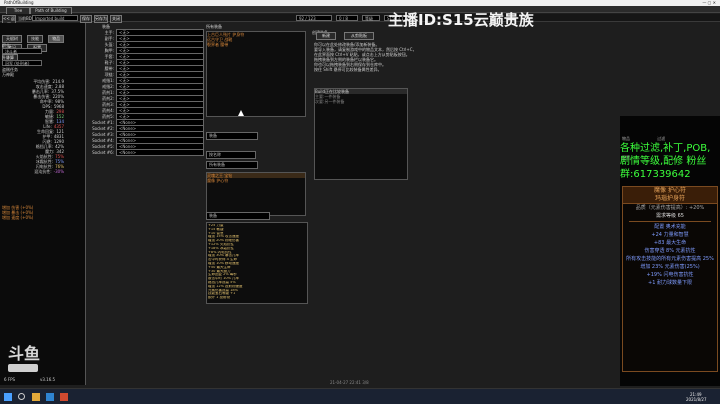 This screenshot has height=404, width=720. Describe the element at coordinates (670, 275) in the screenshot. I see `item-mod-line: +19% 闪电伤害抗性` at that location.